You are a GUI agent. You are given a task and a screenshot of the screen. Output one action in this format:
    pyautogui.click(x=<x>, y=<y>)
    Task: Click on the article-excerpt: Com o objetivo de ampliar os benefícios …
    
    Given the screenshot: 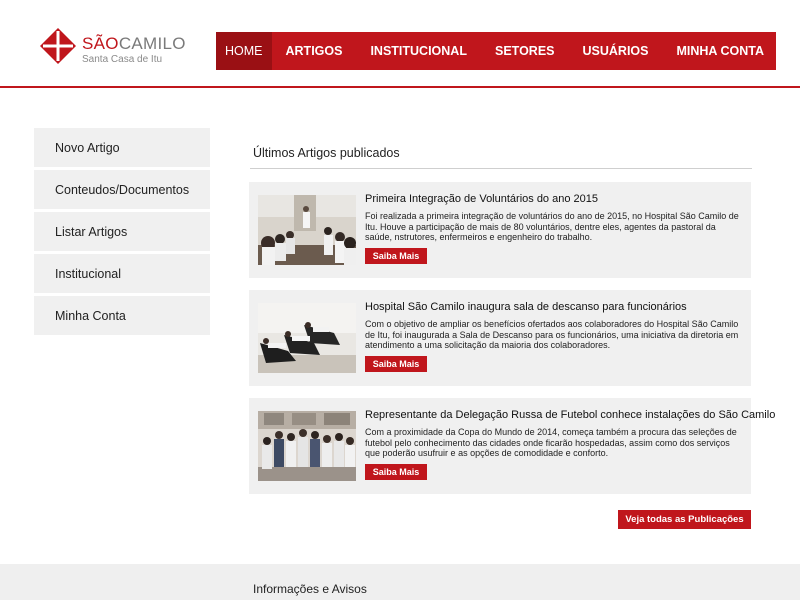 What is the action you would take?
    pyautogui.click(x=552, y=334)
    